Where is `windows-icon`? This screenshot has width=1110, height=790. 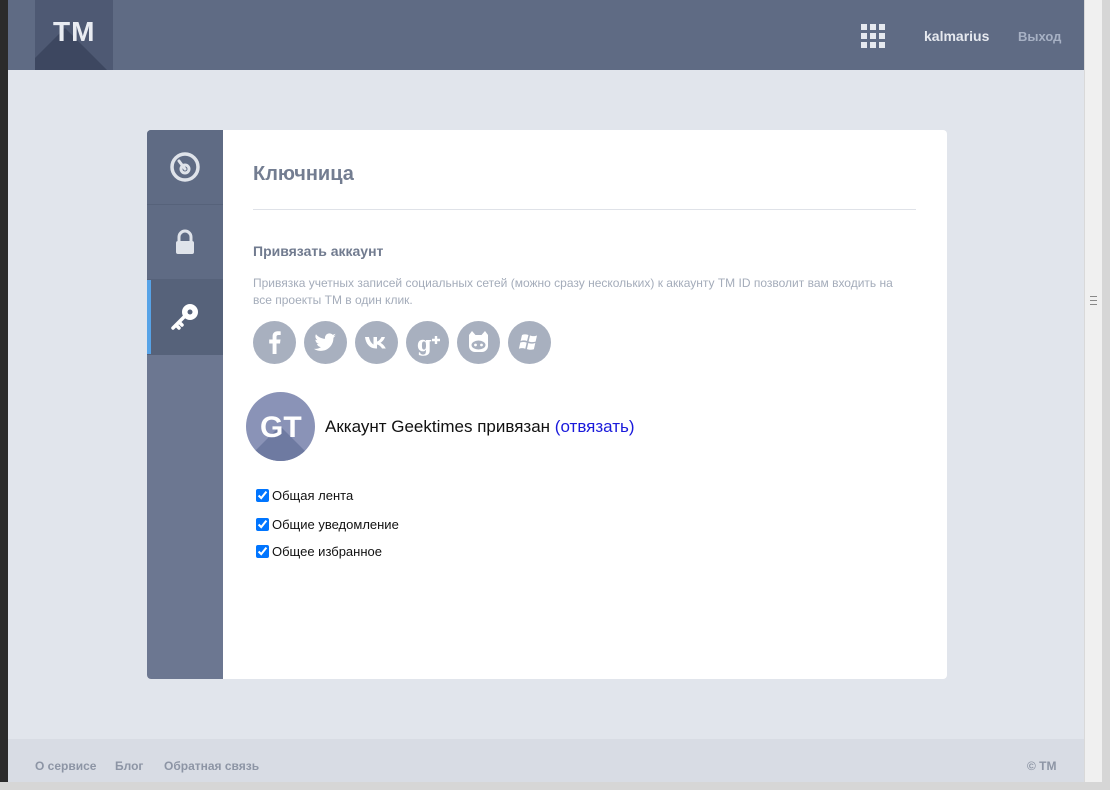
windows-icon is located at coordinates (527, 342).